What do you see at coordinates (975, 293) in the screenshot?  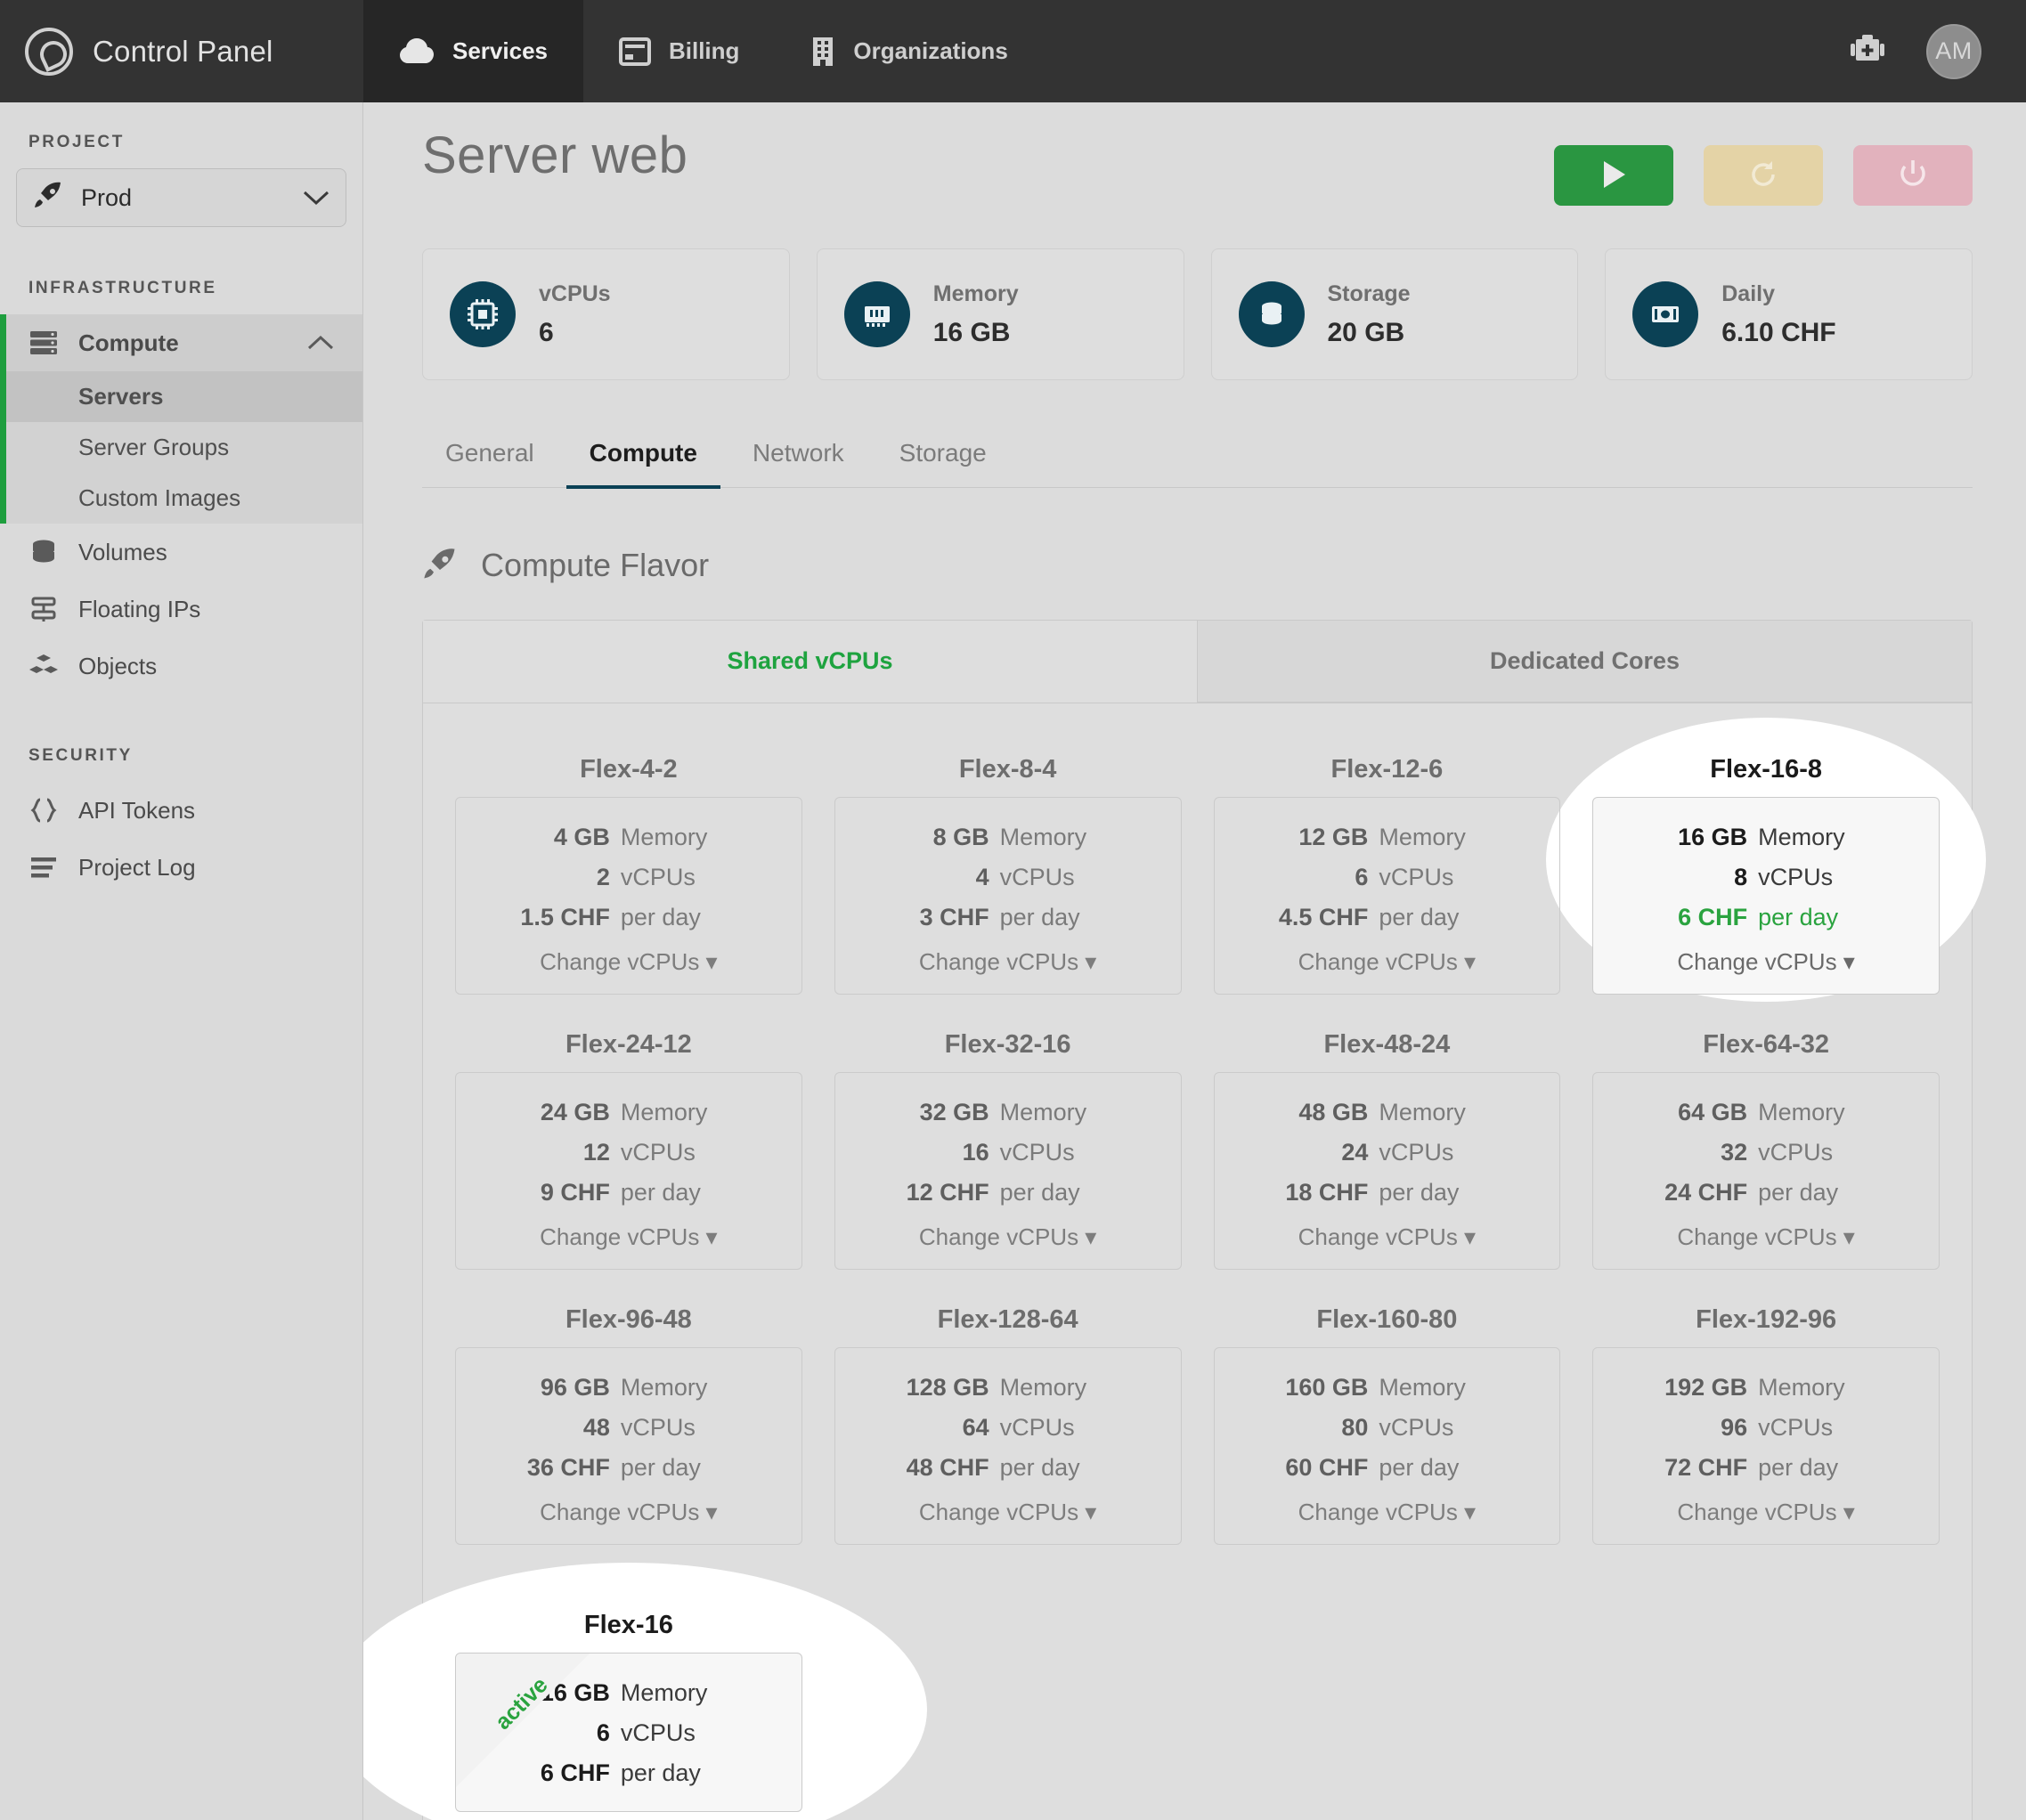 I see `stat-card-memory-label: Memory` at bounding box center [975, 293].